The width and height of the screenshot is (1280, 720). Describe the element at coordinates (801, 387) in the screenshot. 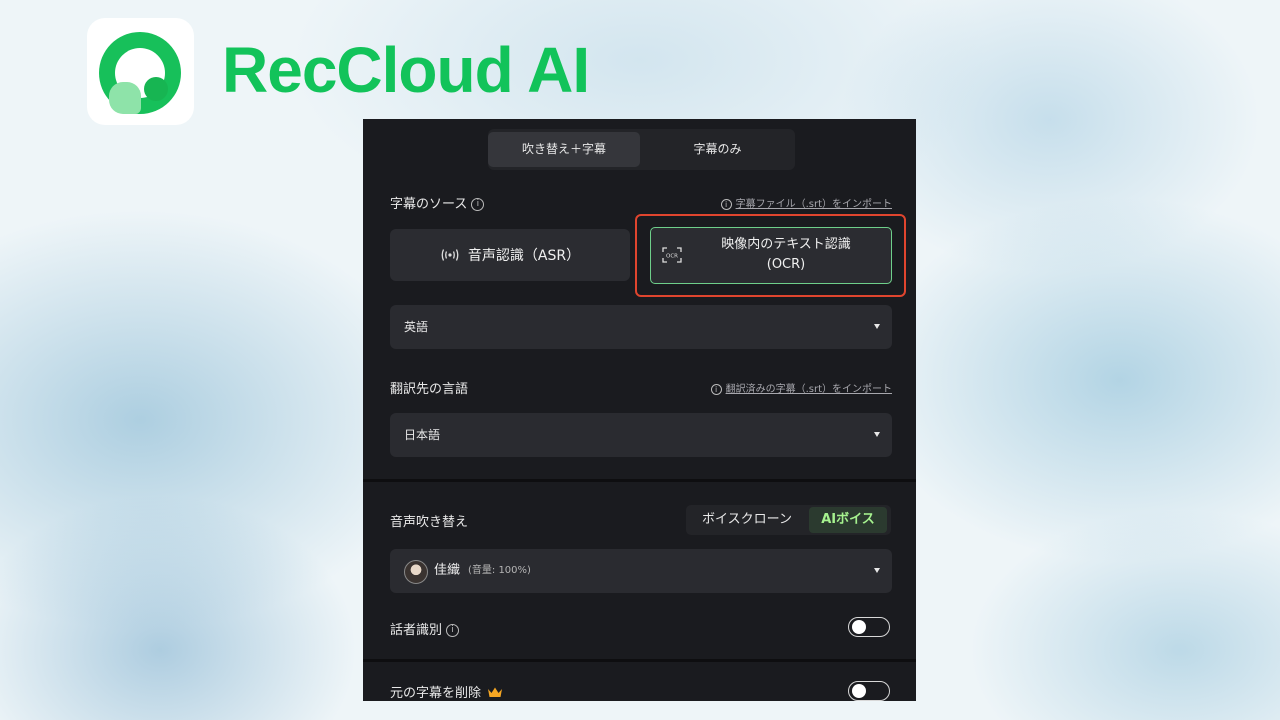

I see `import-translated-srt-link: i 翻訳済みの字幕（.srt）をインポート` at that location.